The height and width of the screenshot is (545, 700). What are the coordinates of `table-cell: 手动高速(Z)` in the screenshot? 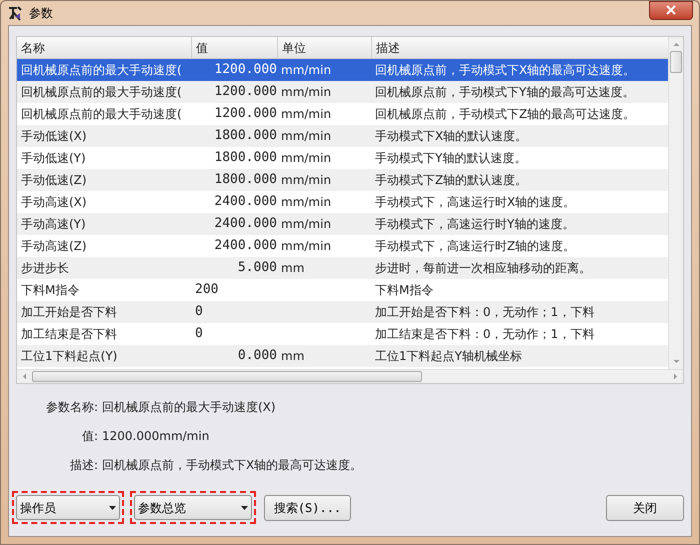 It's located at (54, 246).